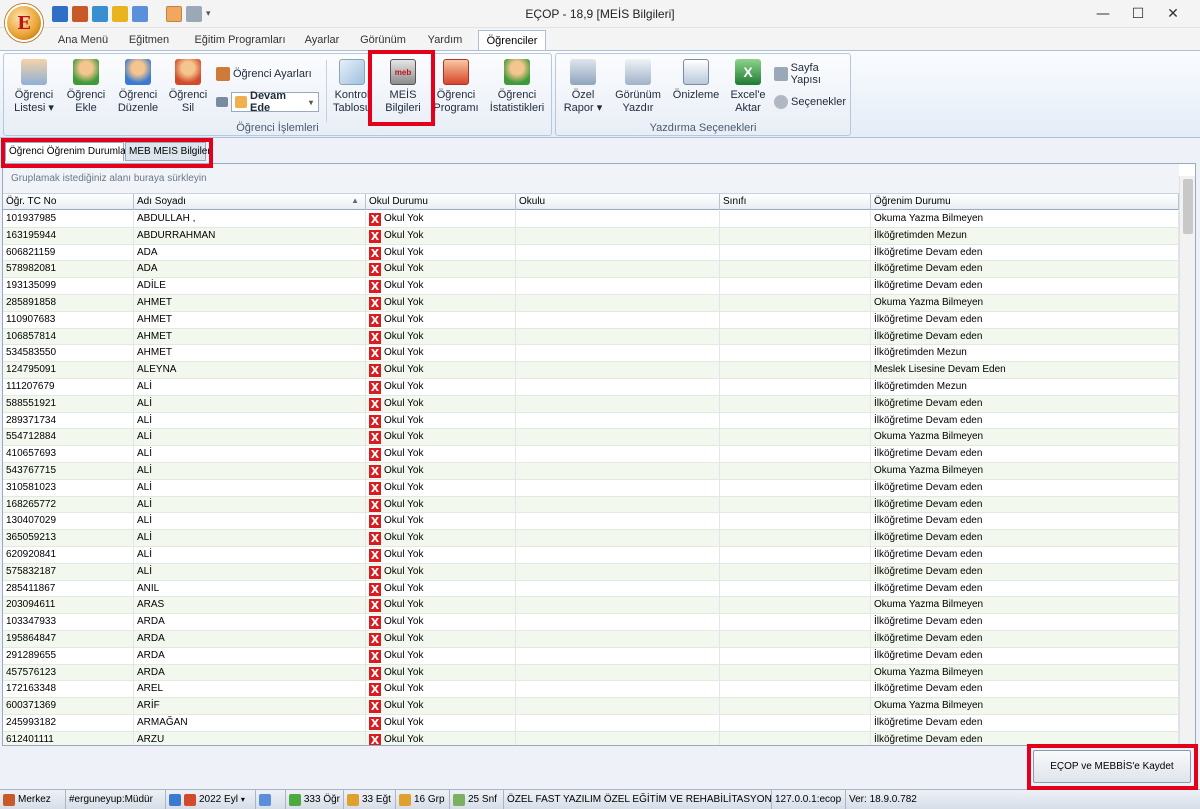 The width and height of the screenshot is (1200, 809). Describe the element at coordinates (1188, 206) in the screenshot. I see `scrollbar-thumb` at that location.